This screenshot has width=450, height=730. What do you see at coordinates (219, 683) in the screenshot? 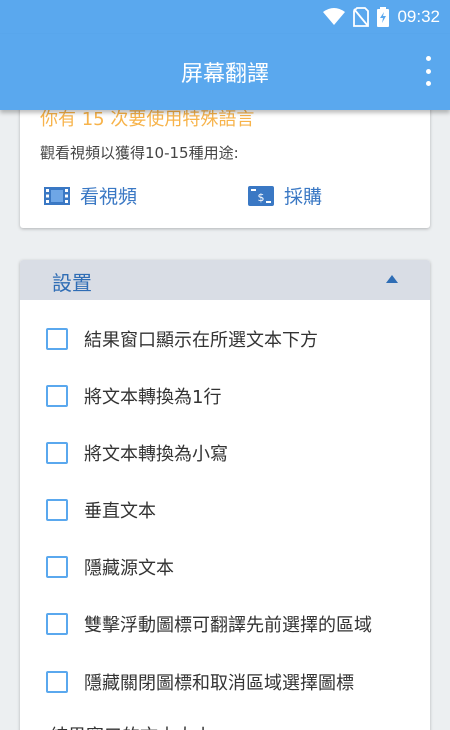
I see `option-label: 隱藏關閉圖標和取消區域選擇圖標` at bounding box center [219, 683].